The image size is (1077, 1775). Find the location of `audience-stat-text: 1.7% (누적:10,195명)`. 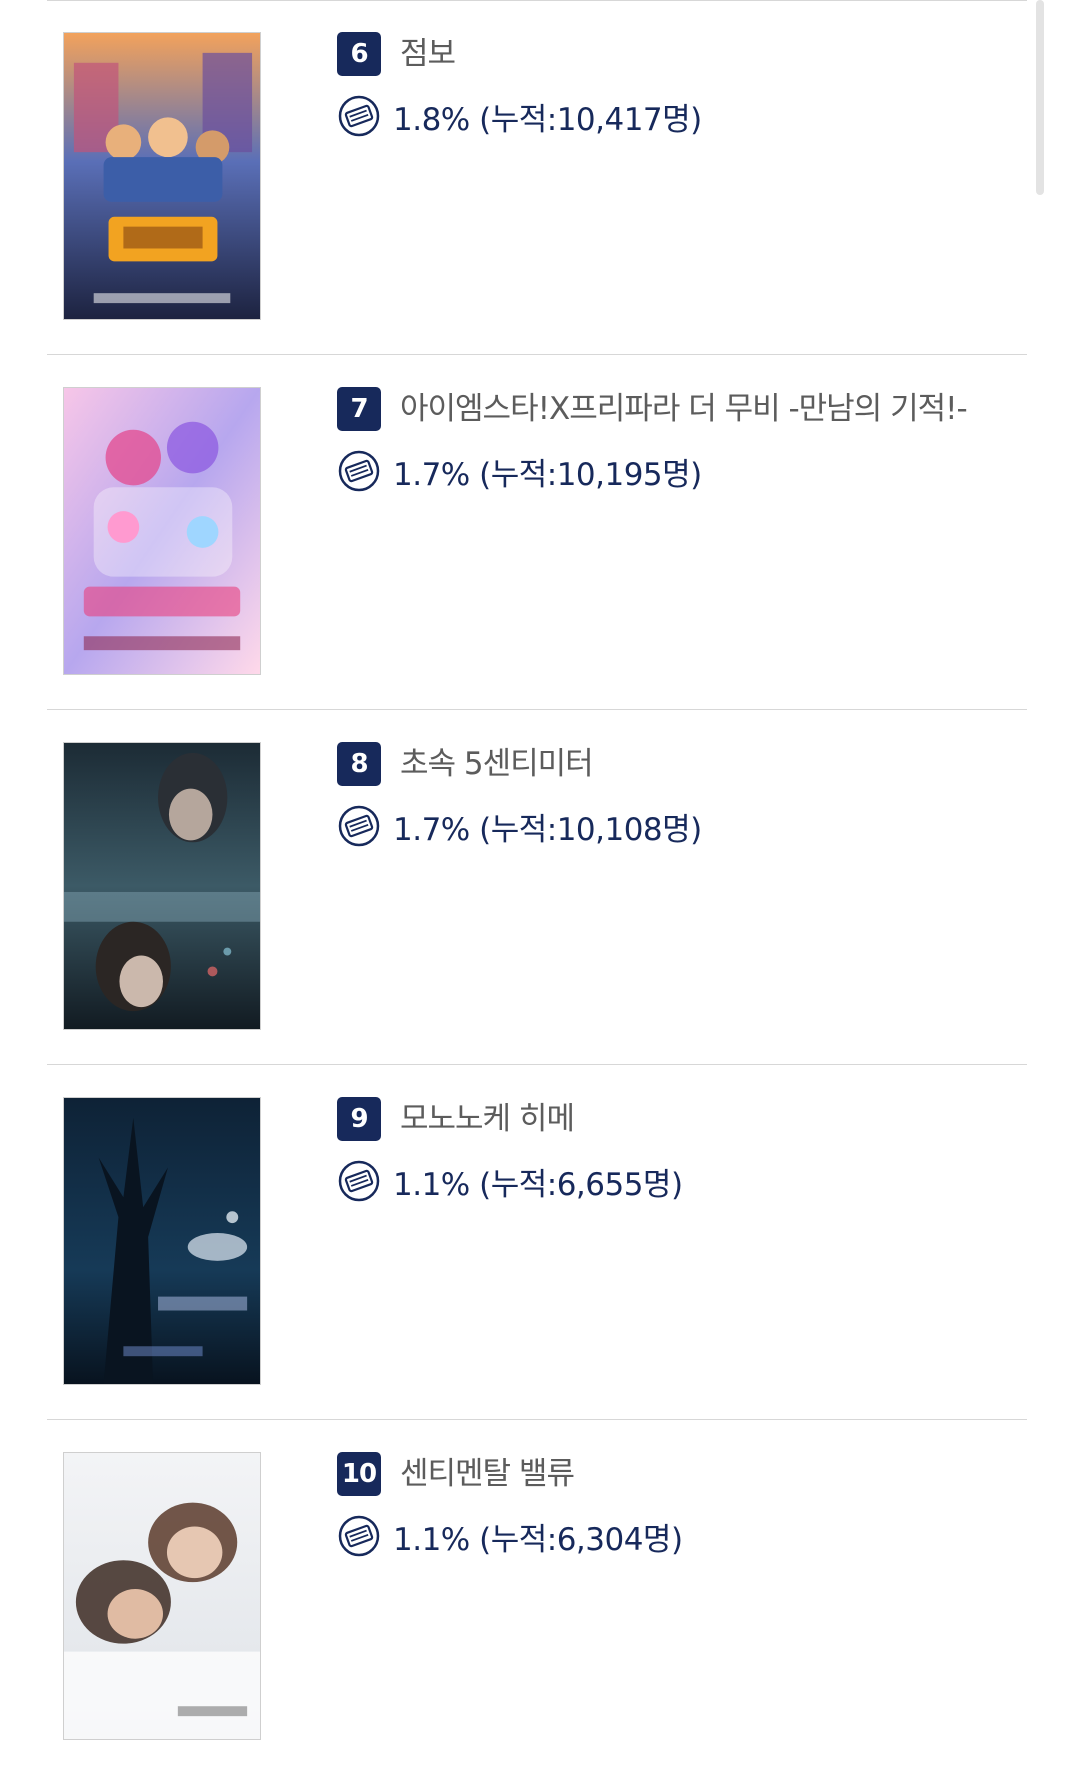

audience-stat-text: 1.7% (누적:10,195명) is located at coordinates (547, 474).